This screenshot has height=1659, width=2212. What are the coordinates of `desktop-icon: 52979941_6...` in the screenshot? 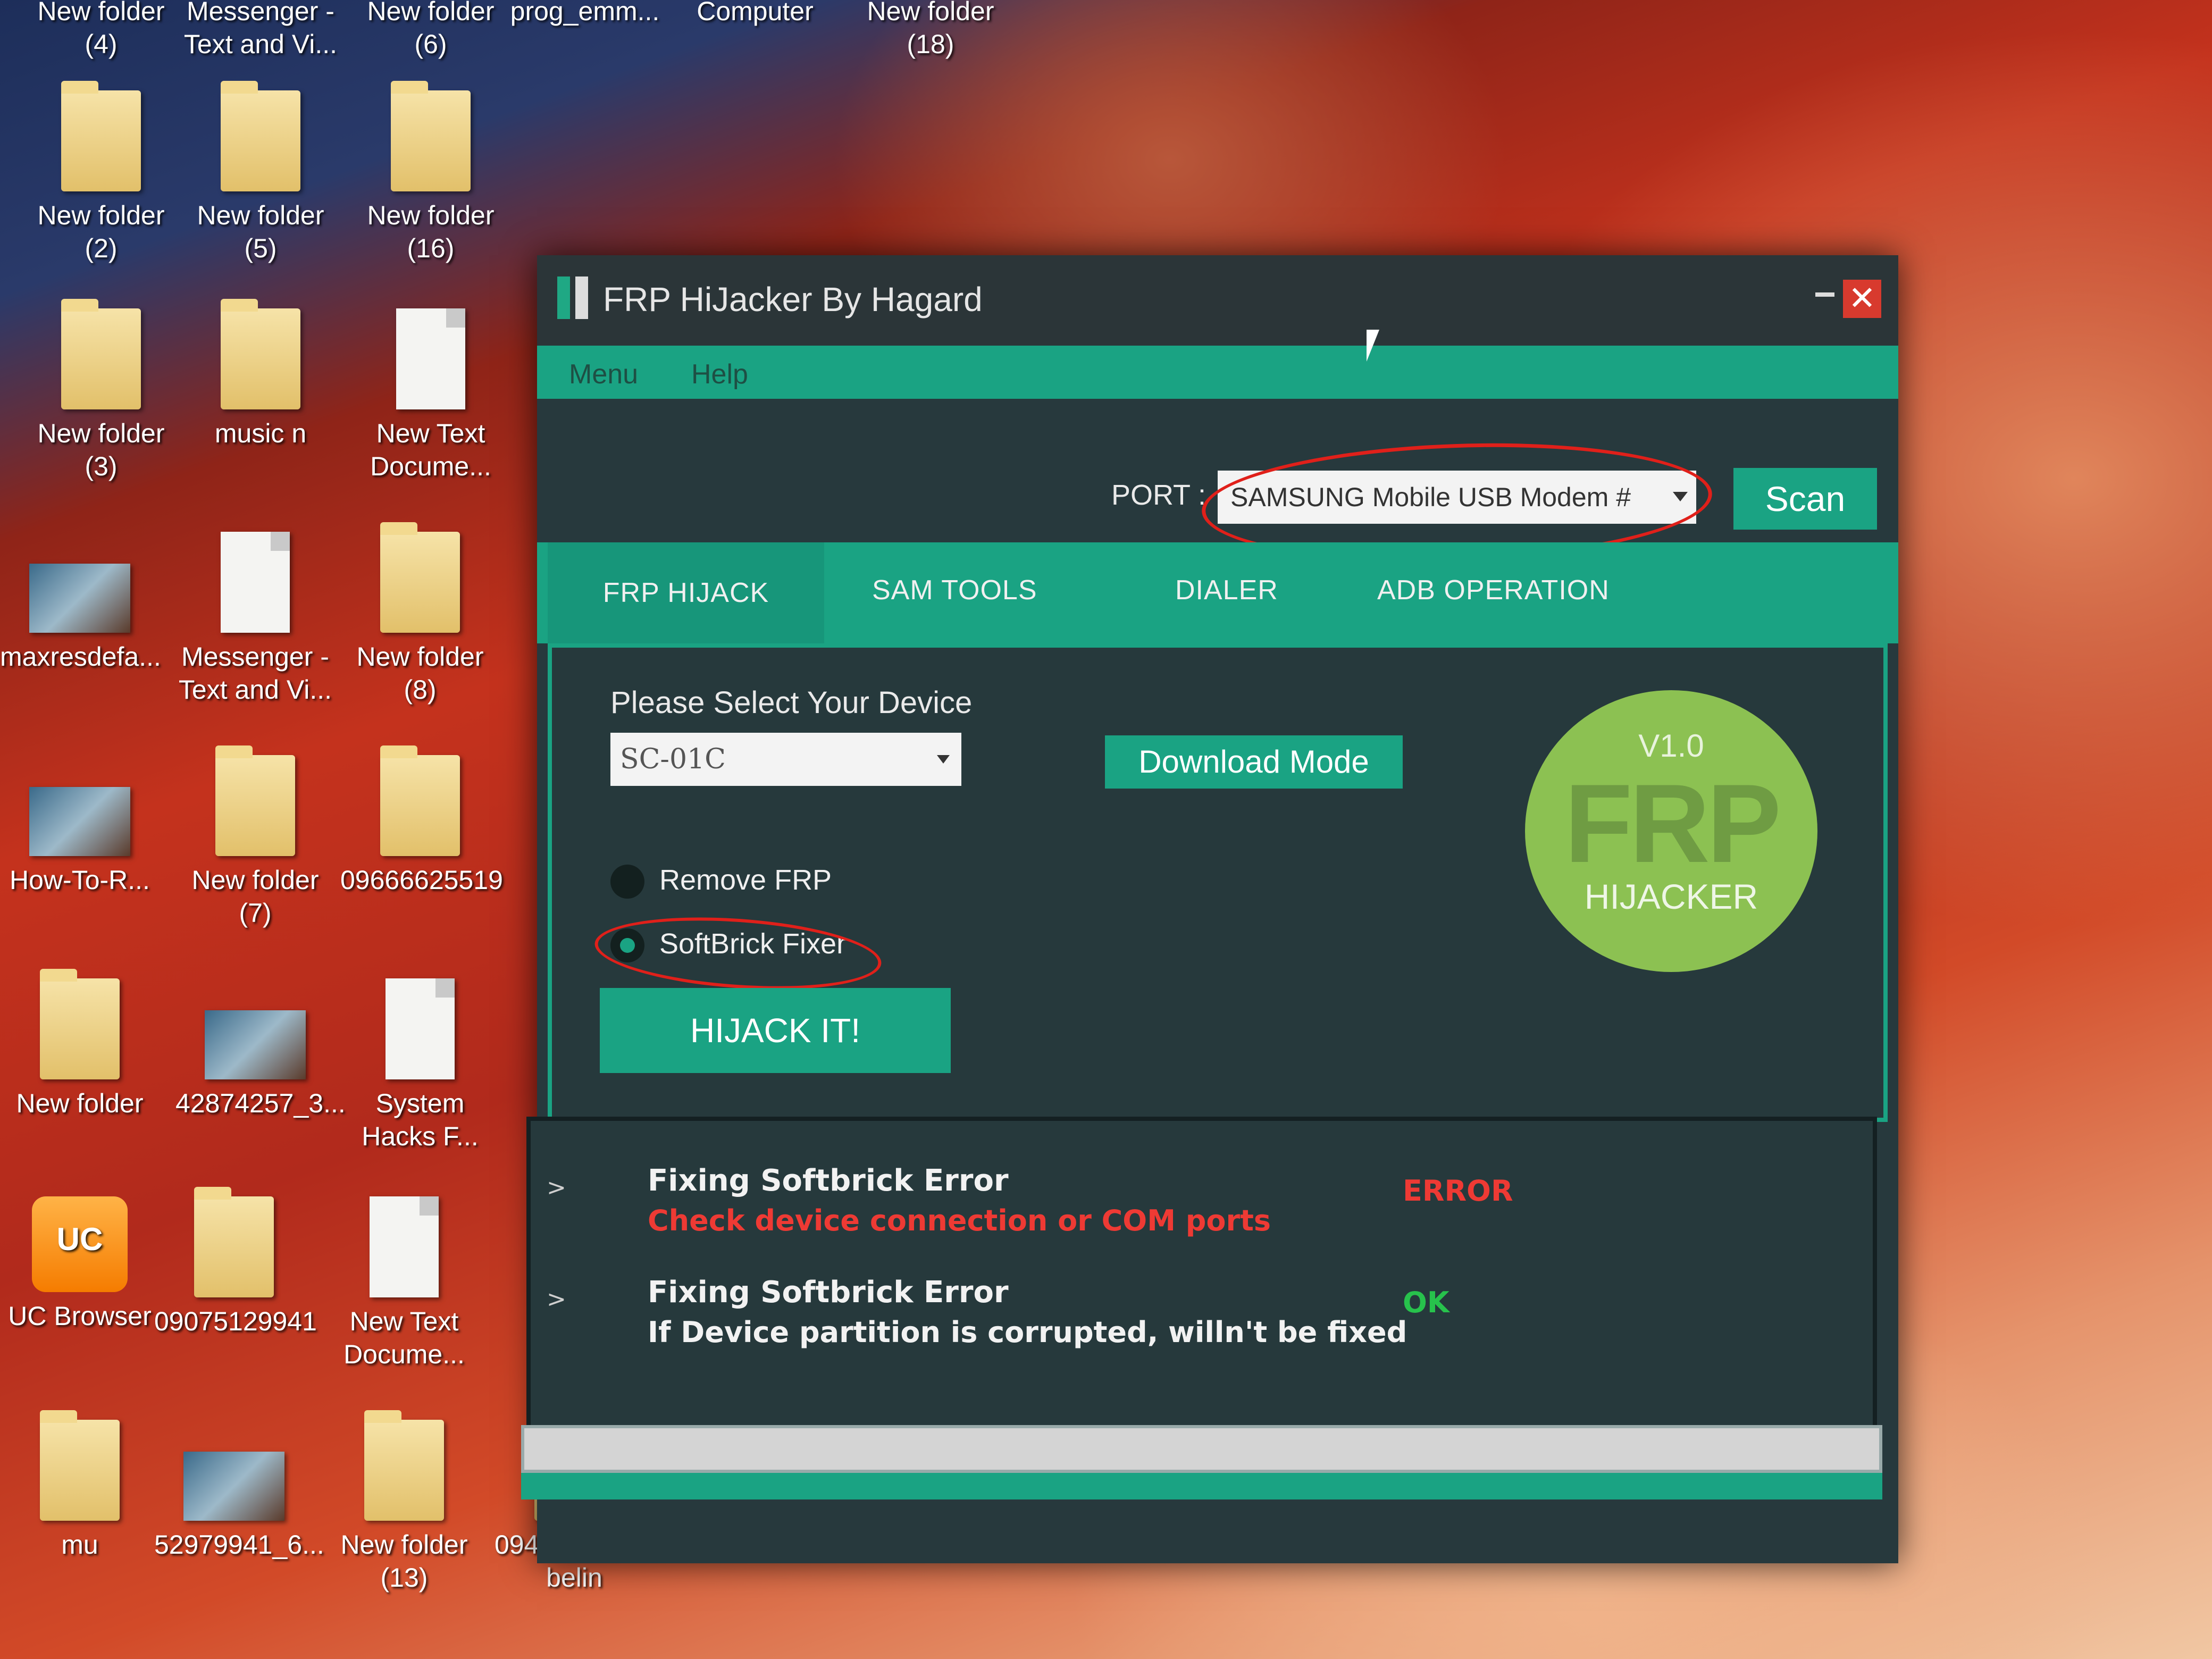 It's located at (239, 1490).